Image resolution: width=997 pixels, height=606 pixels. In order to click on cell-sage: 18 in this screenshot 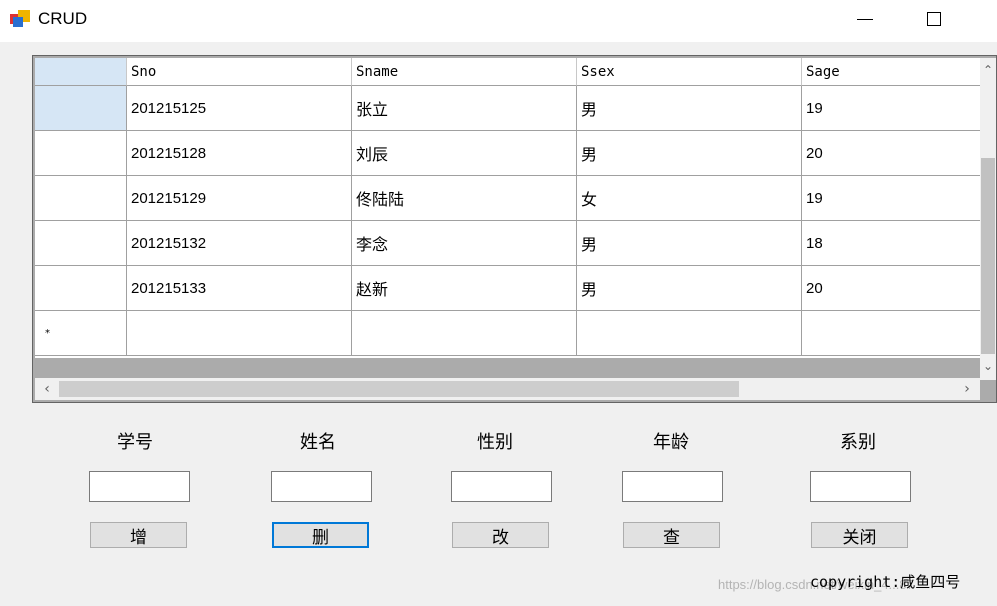, I will do `click(891, 243)`.